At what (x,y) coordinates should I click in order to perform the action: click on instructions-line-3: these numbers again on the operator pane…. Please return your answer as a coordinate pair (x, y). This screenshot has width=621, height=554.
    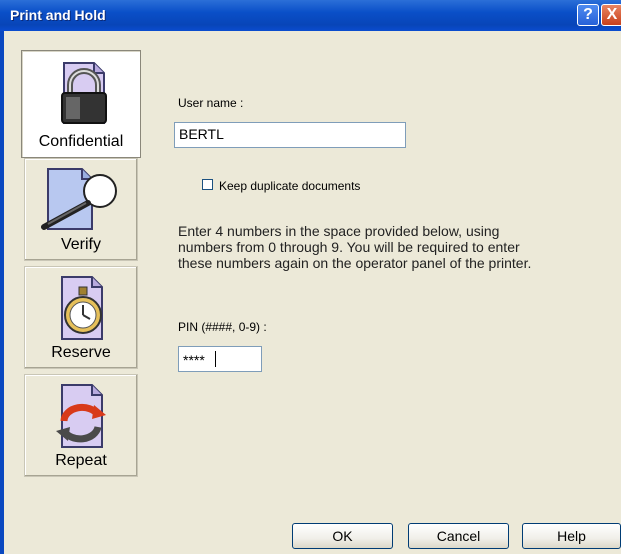
    Looking at the image, I should click on (355, 263).